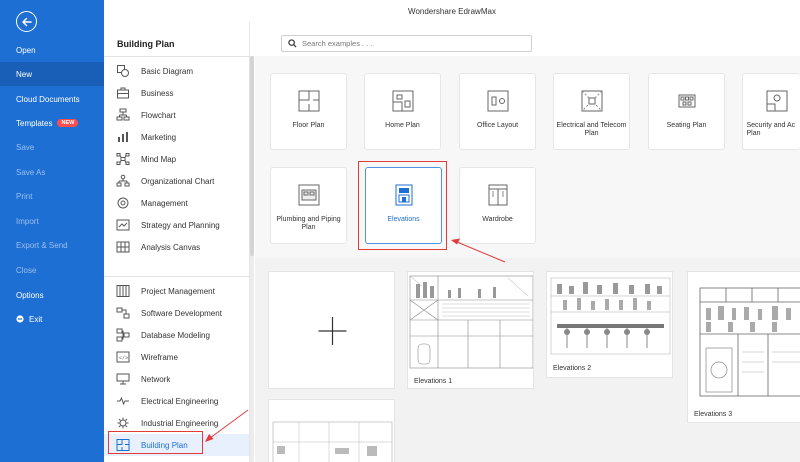 The height and width of the screenshot is (462, 800). What do you see at coordinates (478, 250) in the screenshot?
I see `arrow-to-elevations` at bounding box center [478, 250].